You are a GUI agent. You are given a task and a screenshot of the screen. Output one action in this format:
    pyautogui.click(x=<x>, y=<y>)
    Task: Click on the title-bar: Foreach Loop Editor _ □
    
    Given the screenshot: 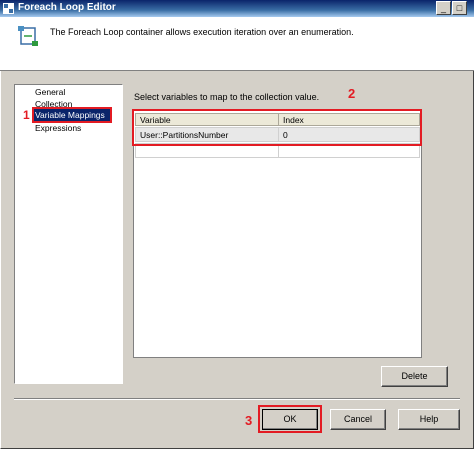 What is the action you would take?
    pyautogui.click(x=237, y=8)
    